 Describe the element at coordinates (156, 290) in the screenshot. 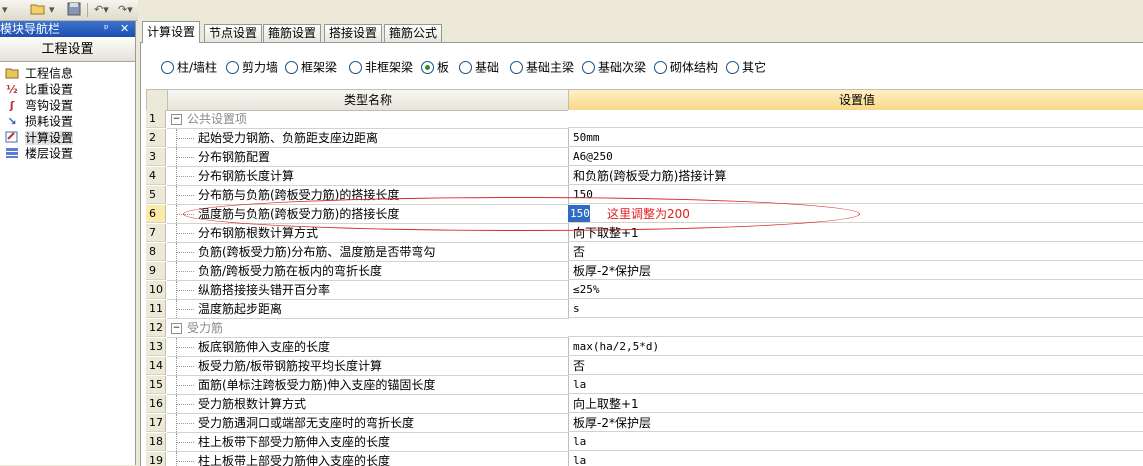

I see `row-number: 10` at that location.